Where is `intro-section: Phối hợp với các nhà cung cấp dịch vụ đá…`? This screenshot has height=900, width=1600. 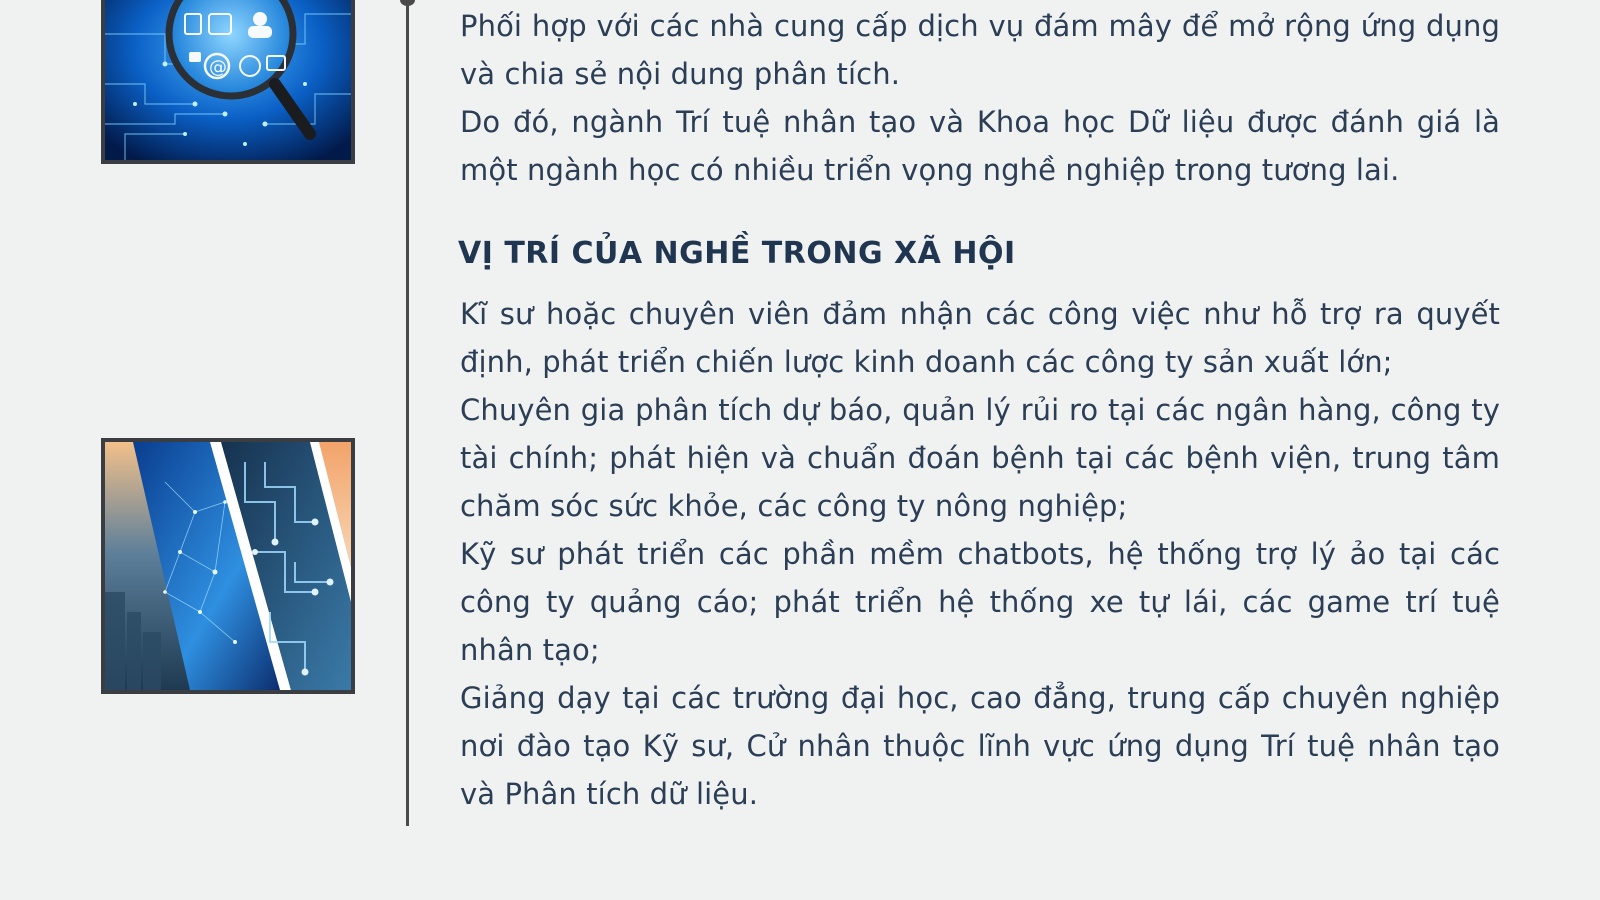
intro-section: Phối hợp với các nhà cung cấp dịch vụ đá… is located at coordinates (980, 98).